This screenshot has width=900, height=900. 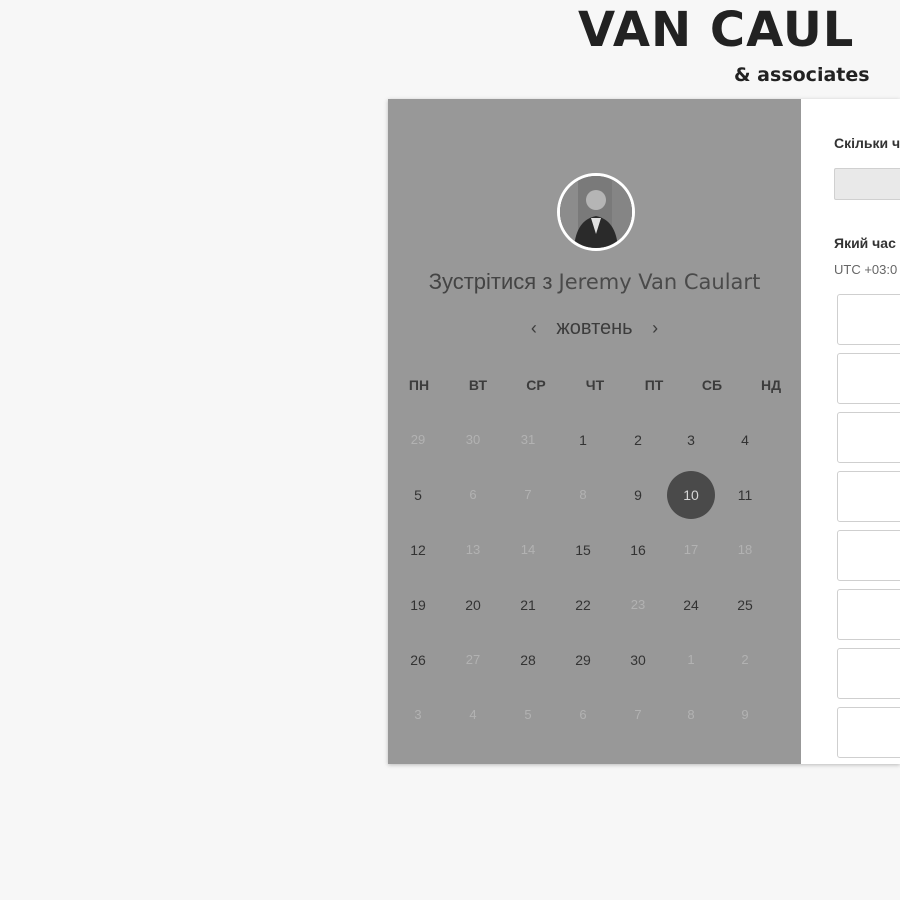 I want to click on calendar-day: 16, so click(x=638, y=550).